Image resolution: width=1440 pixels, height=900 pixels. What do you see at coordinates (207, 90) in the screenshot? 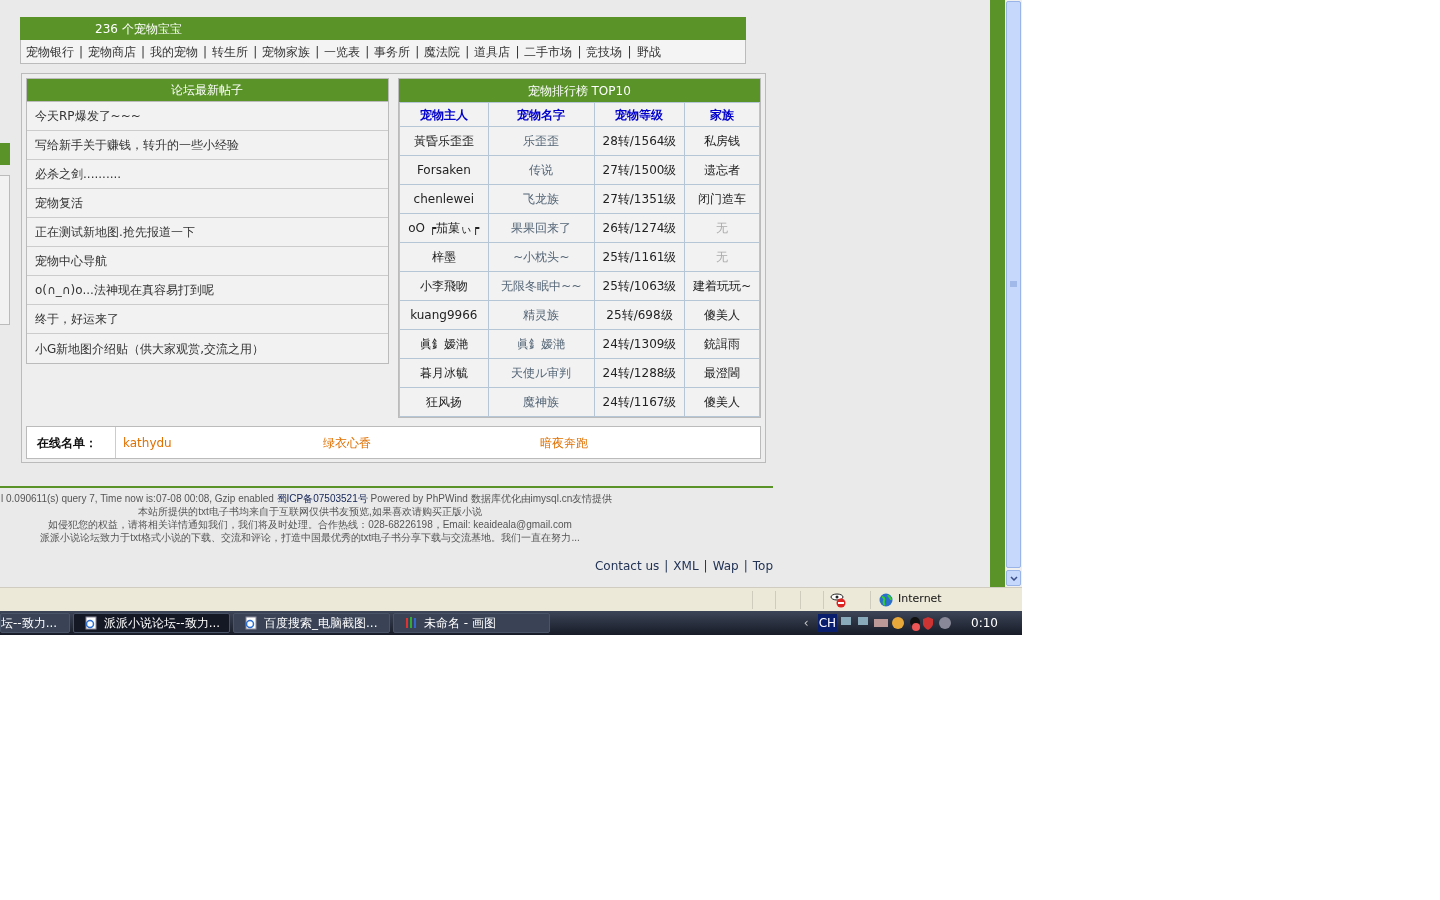
I see `forum-header: 论坛最新帖子` at bounding box center [207, 90].